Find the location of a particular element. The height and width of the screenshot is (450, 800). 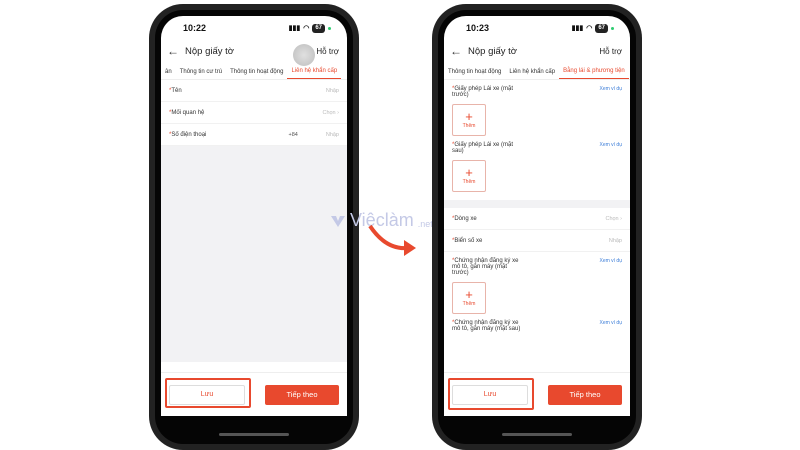

status-bar: 10:22 ▮▮▮ ◠ 67 is located at coordinates (254, 28).